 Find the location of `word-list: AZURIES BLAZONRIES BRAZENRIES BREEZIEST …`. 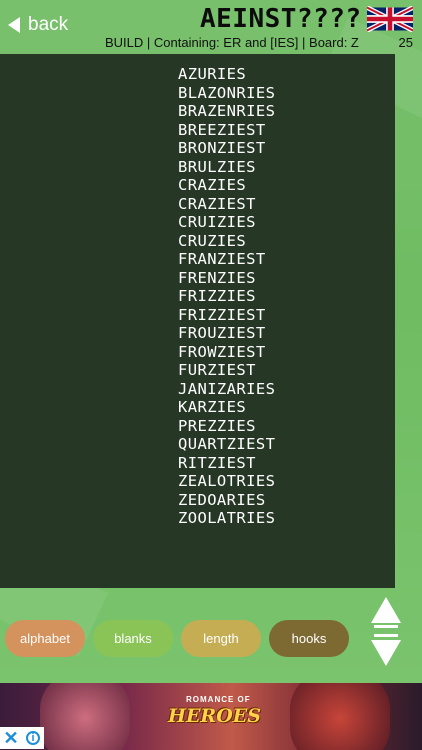

word-list: AZURIES BLAZONRIES BRAZENRIES BREEZIEST … is located at coordinates (226, 296).